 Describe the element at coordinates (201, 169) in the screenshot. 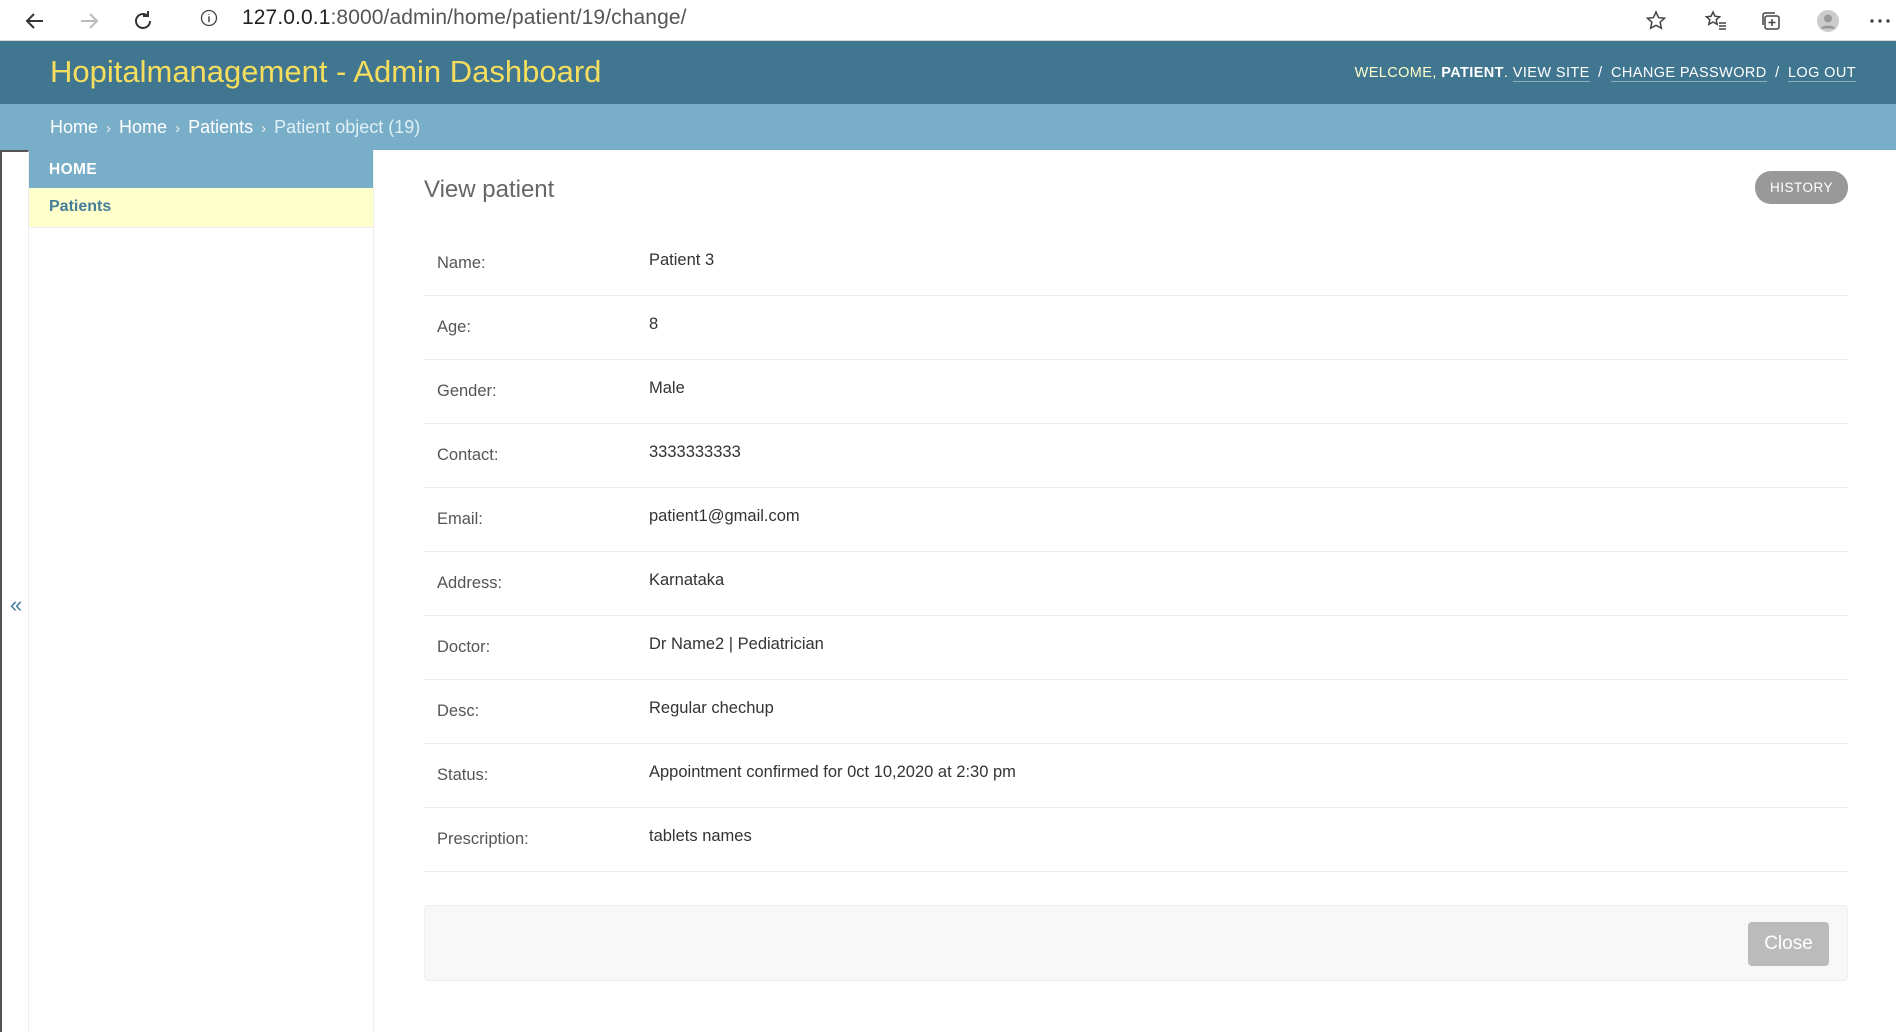

I see `sidebar-module-home: Home` at that location.